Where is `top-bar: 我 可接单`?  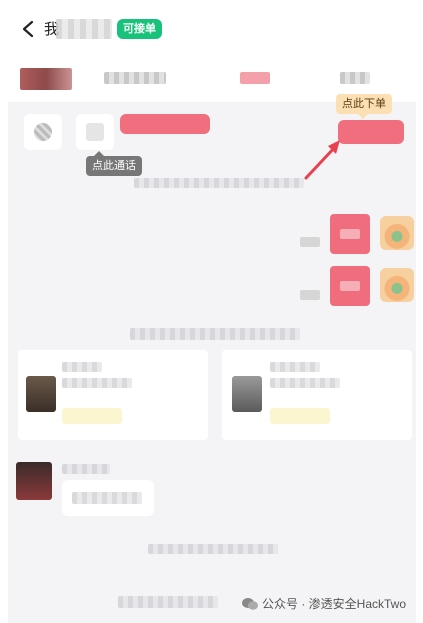
top-bar: 我 可接单 is located at coordinates (211, 29).